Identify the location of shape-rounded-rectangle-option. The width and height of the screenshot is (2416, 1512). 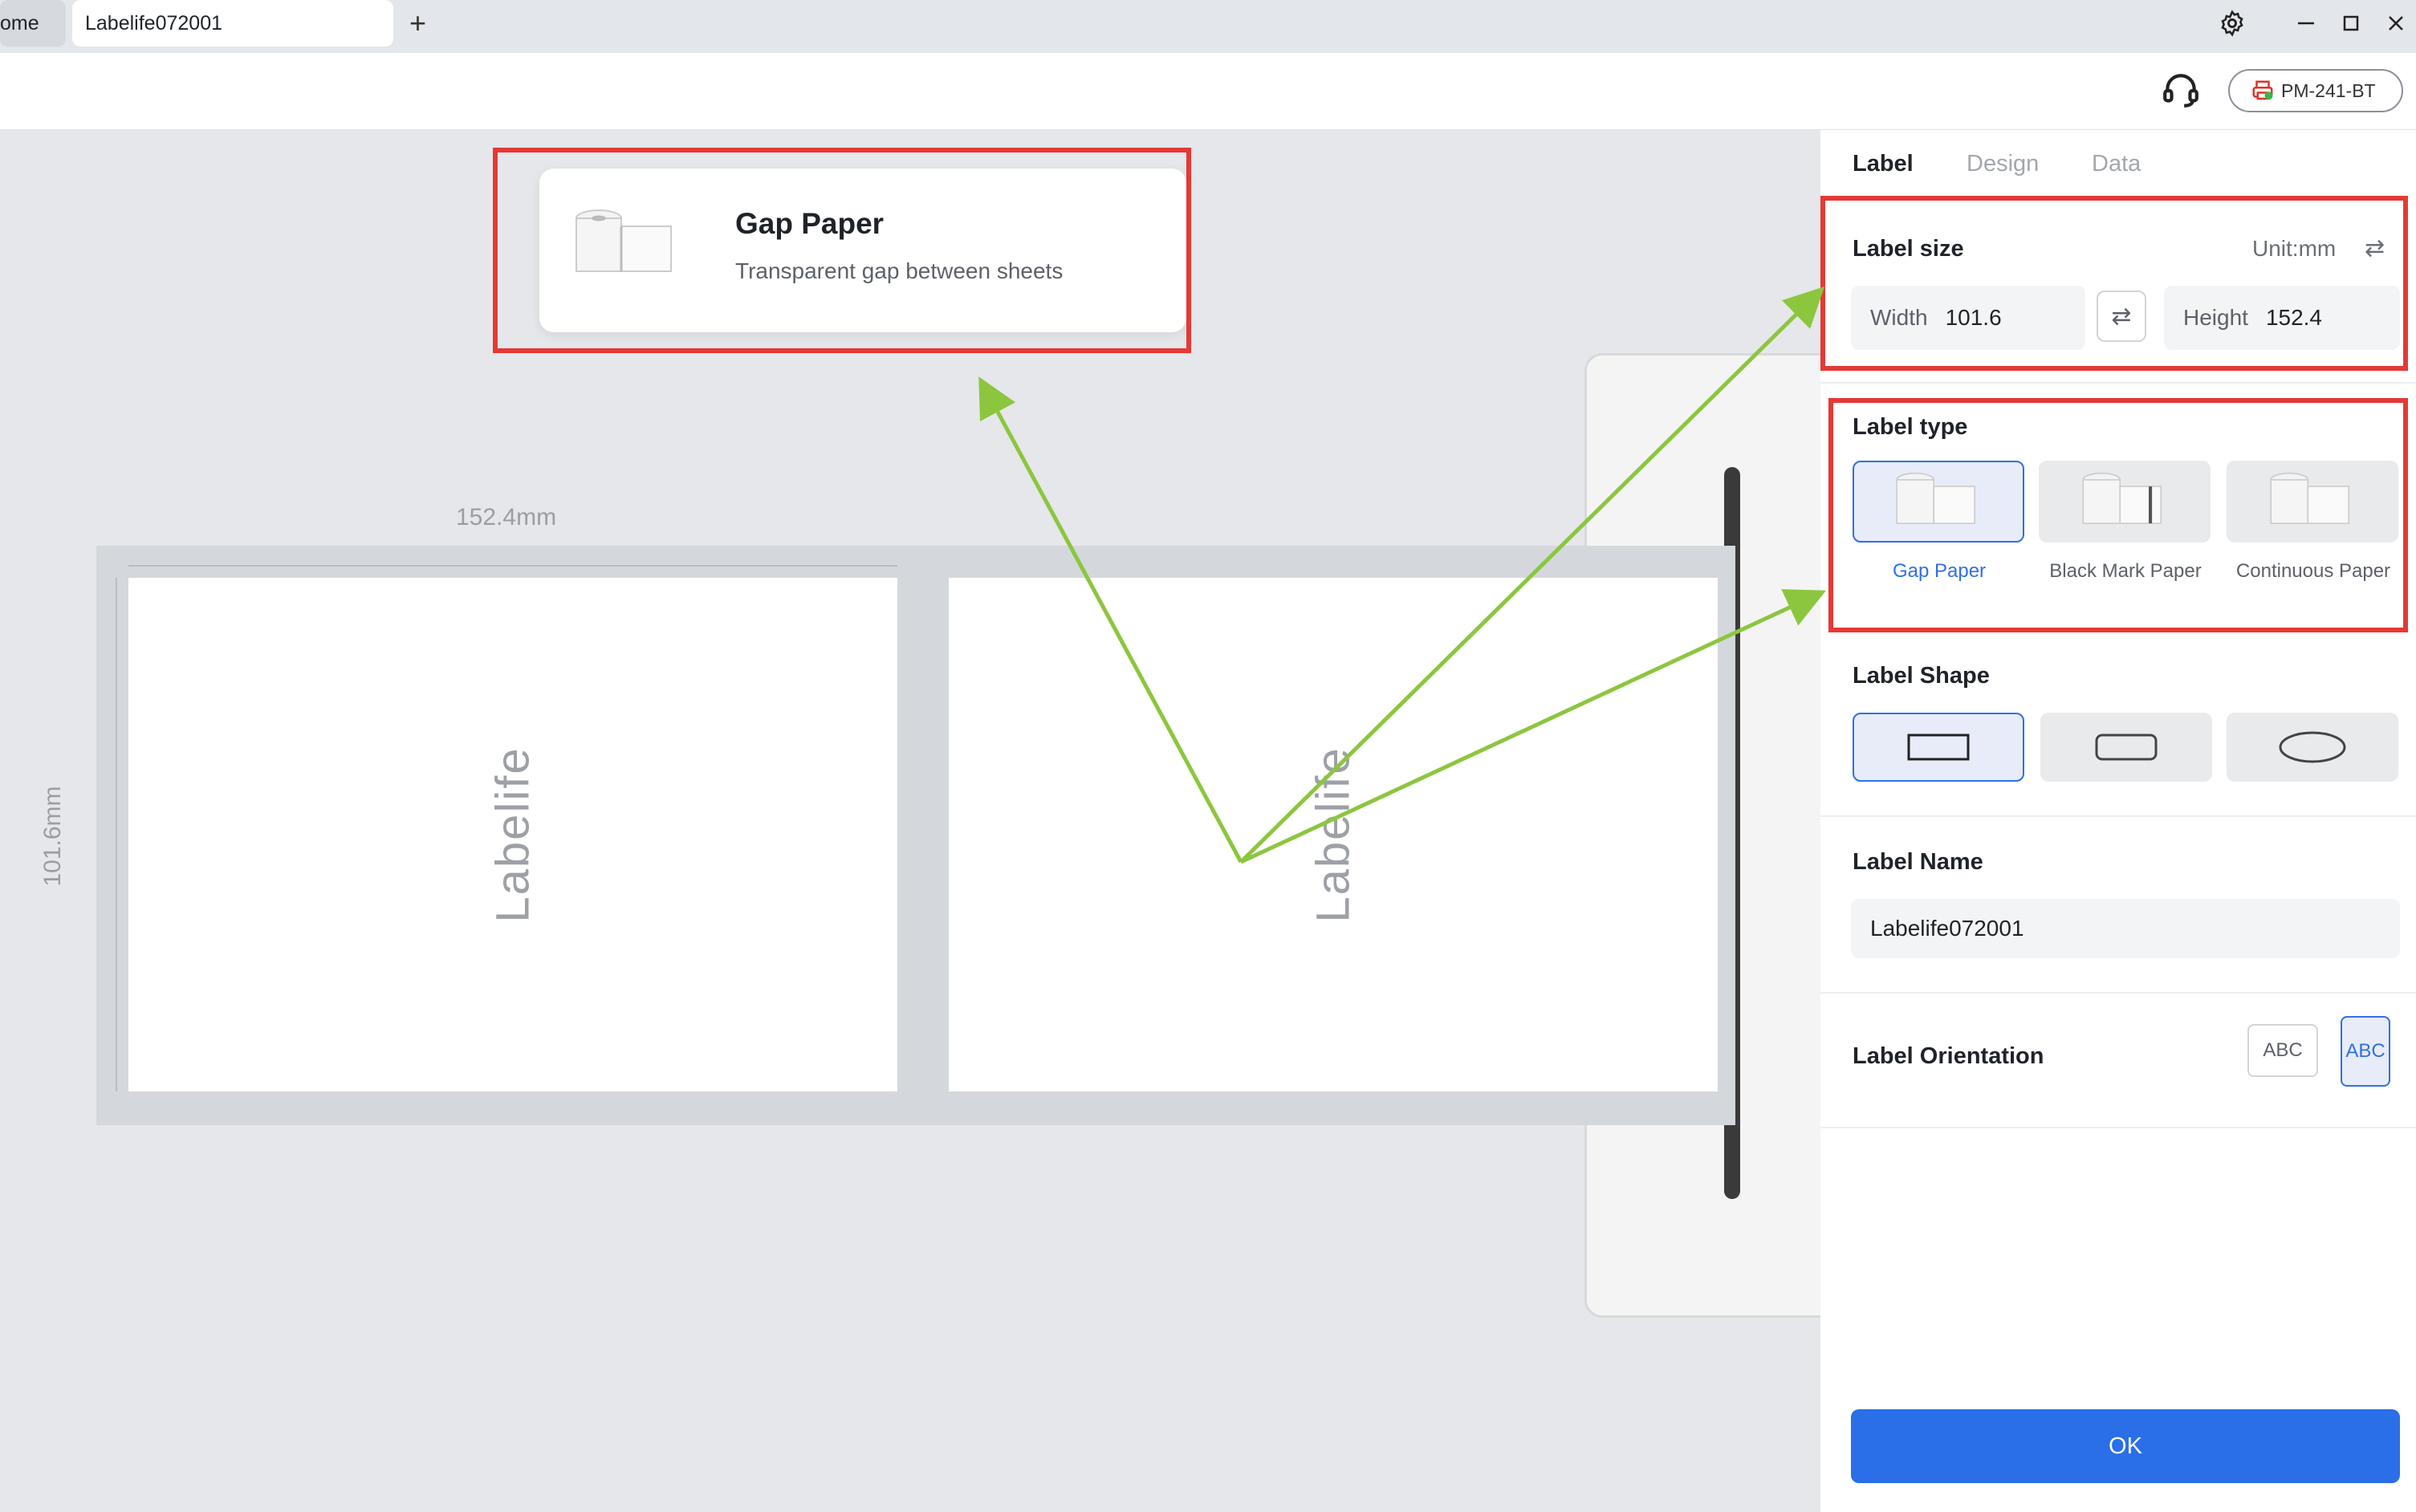
(2126, 747).